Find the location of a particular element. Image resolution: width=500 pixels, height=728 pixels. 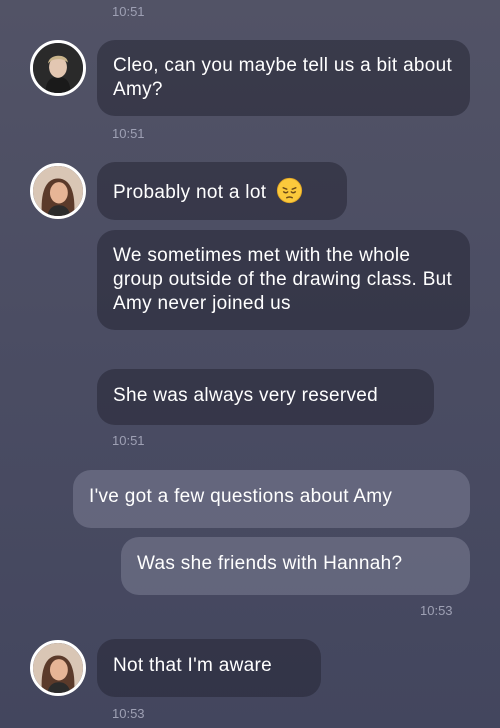

message-bubble-incoming: Probably not a lot is located at coordinates (222, 191).